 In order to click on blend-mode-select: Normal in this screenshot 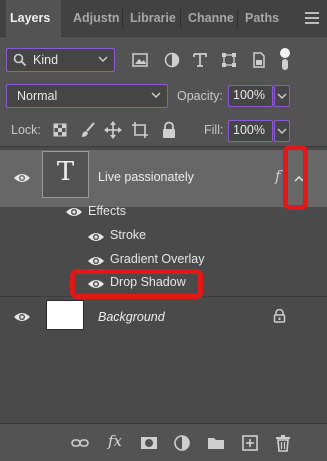, I will do `click(87, 96)`.